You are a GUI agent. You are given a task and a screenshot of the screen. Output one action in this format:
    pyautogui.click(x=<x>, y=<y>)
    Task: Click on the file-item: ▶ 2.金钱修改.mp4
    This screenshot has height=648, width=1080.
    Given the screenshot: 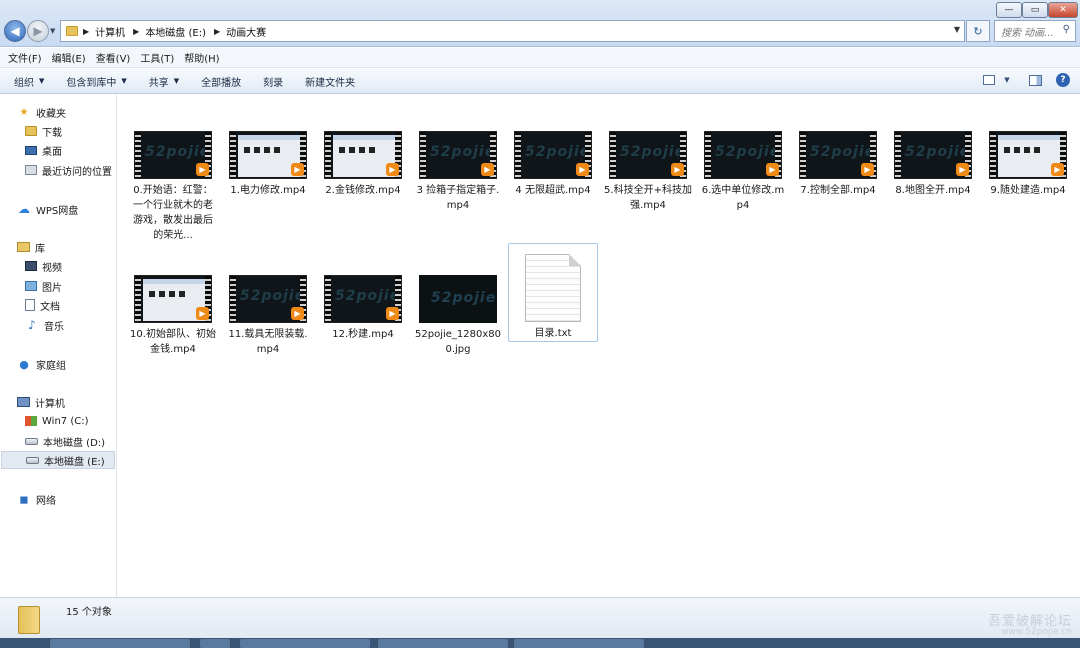 What is the action you would take?
    pyautogui.click(x=363, y=164)
    